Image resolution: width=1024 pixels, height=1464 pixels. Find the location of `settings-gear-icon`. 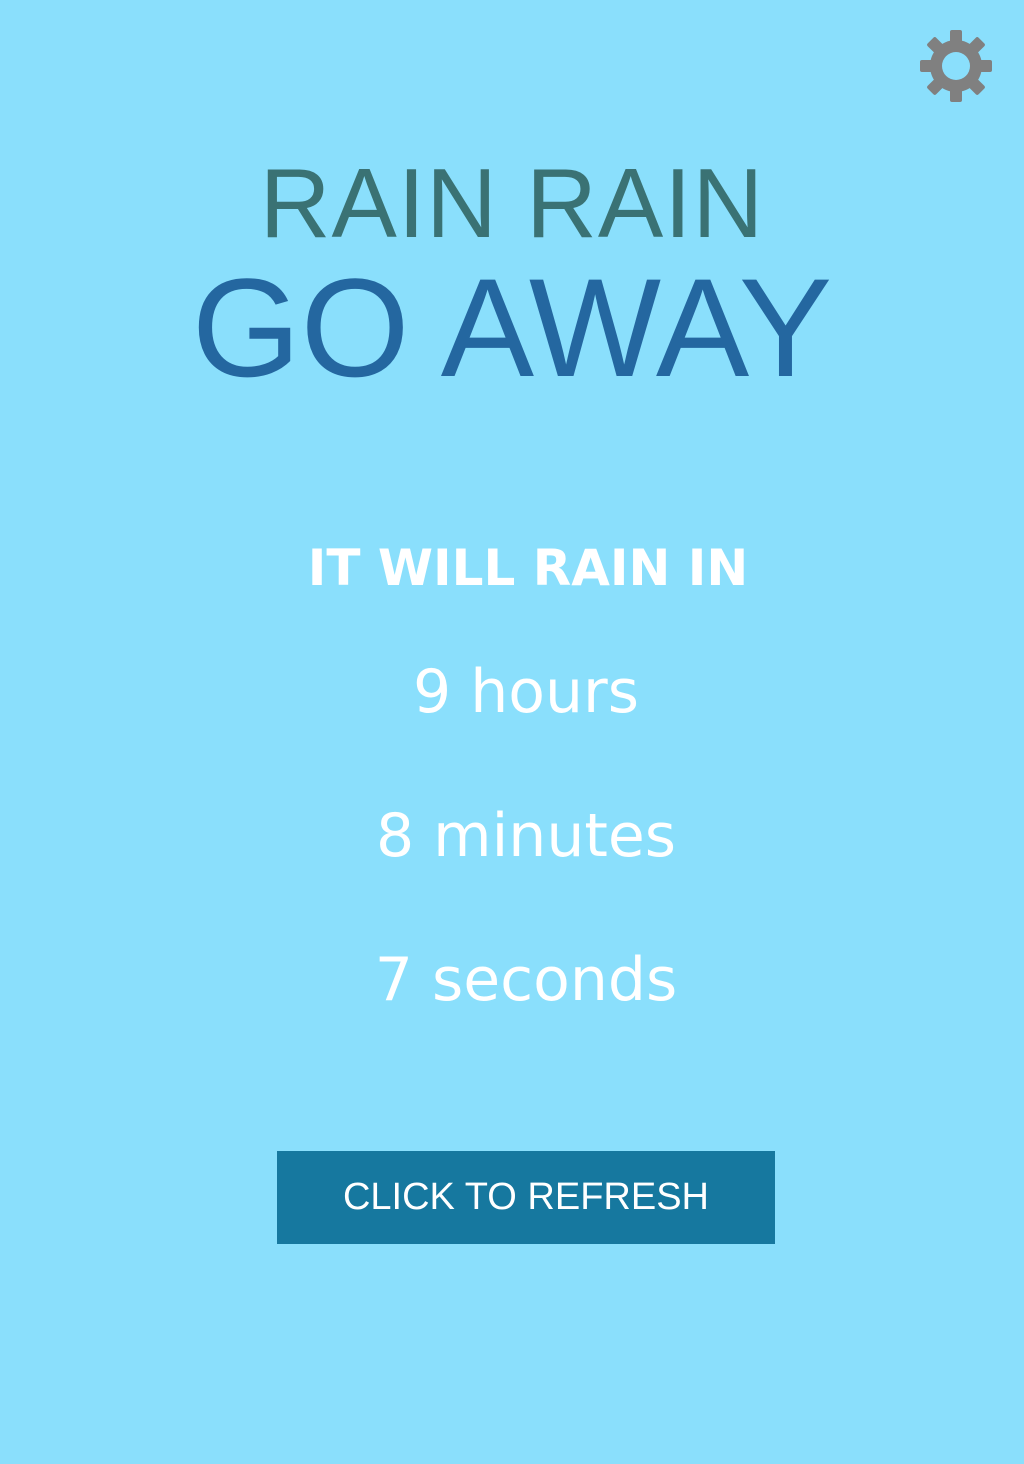

settings-gear-icon is located at coordinates (956, 66).